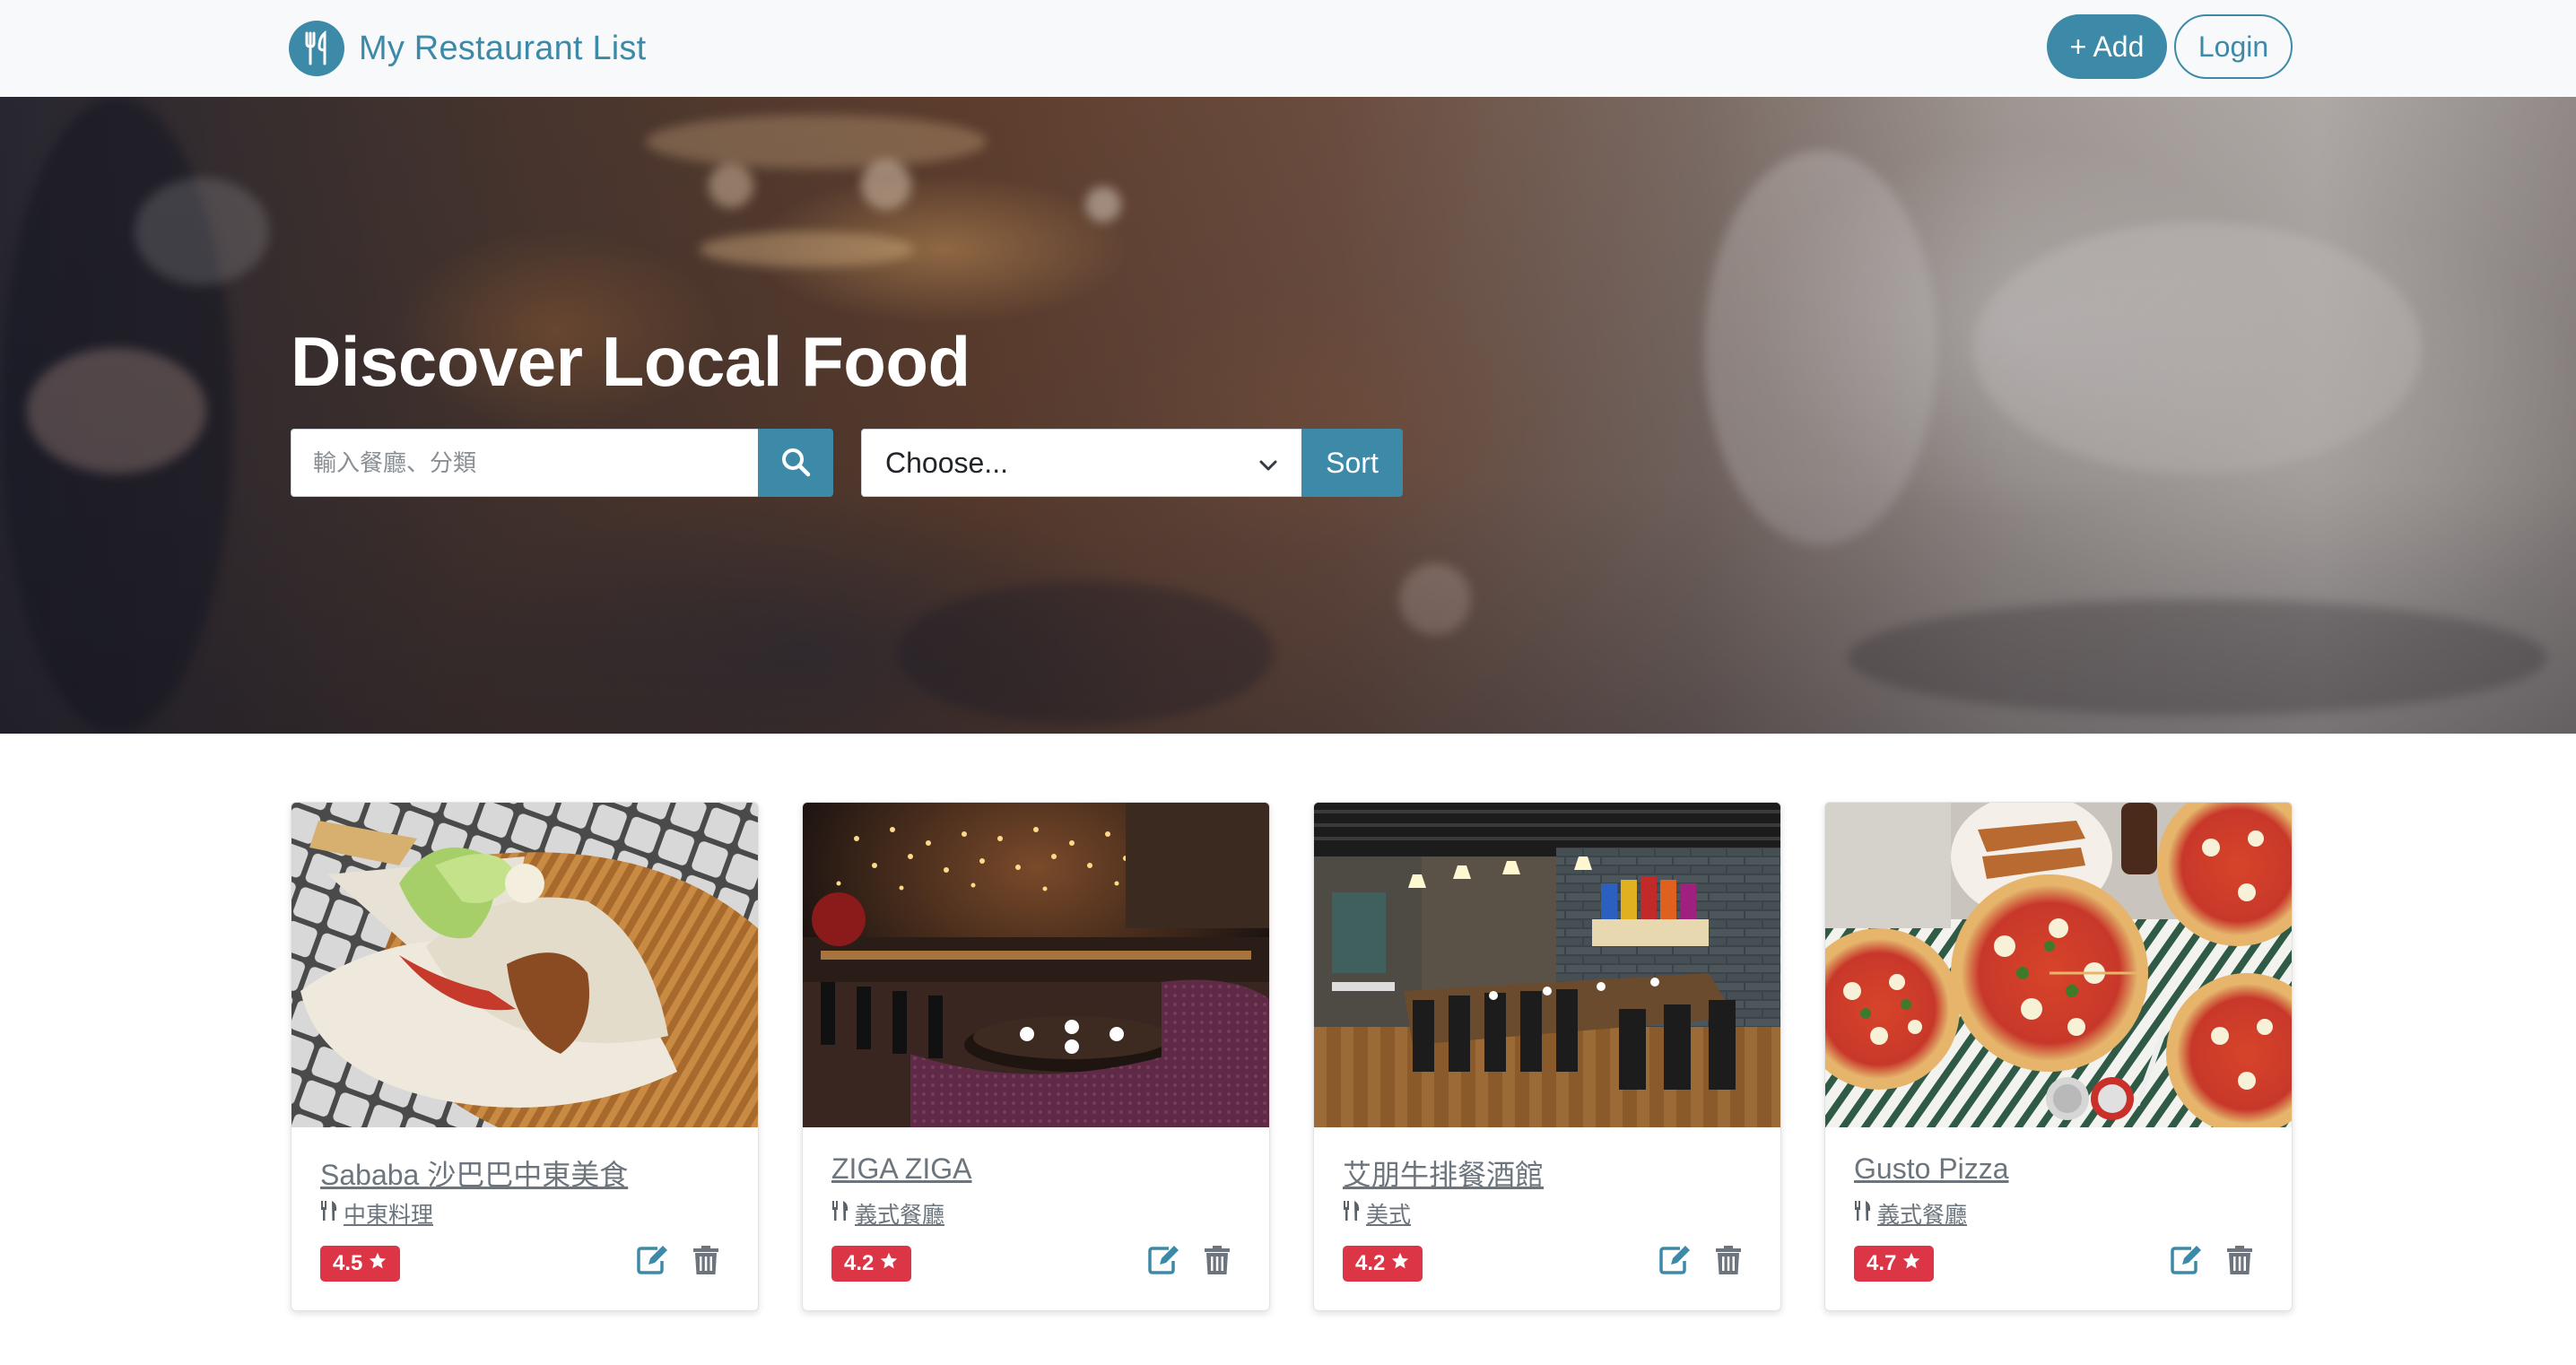  What do you see at coordinates (503, 48) in the screenshot?
I see `brand-title: My Restaurant List` at bounding box center [503, 48].